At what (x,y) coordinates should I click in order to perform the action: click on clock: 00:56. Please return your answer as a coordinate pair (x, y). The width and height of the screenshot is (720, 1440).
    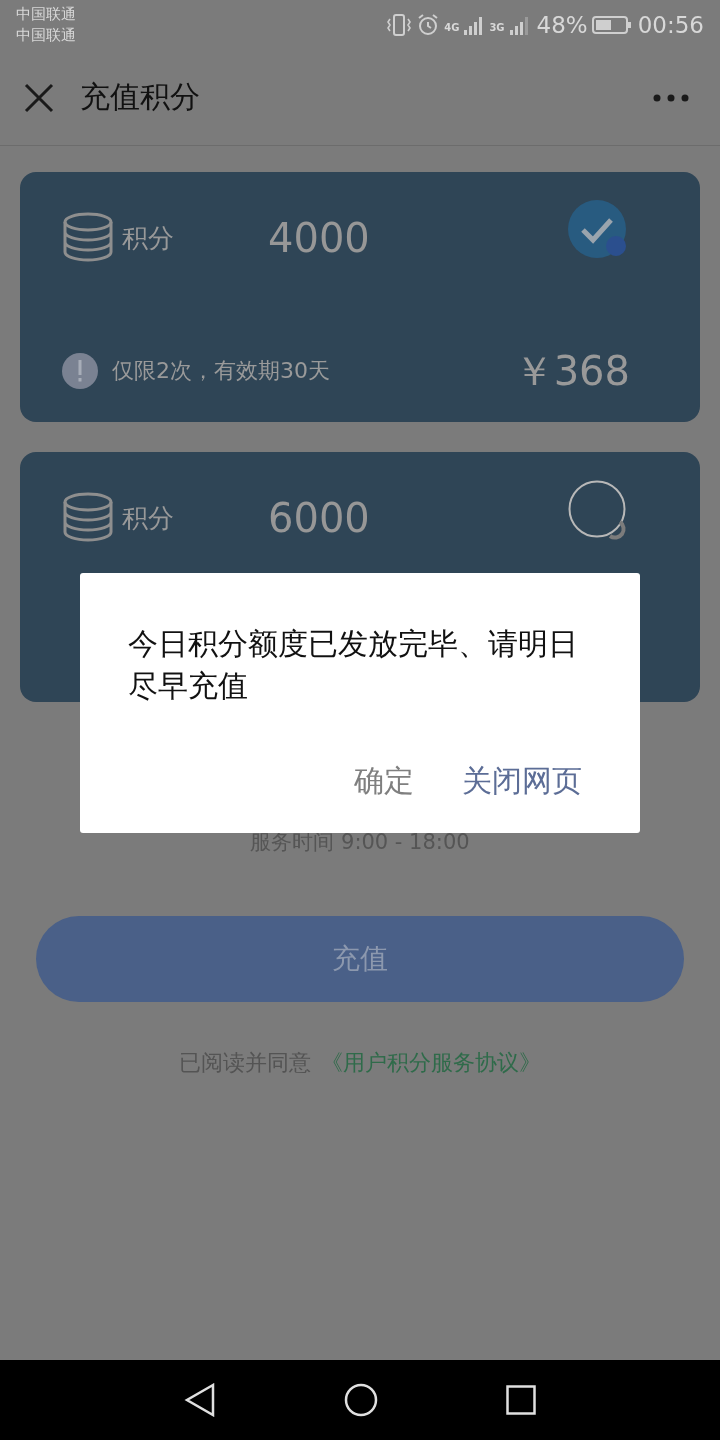
    Looking at the image, I should click on (670, 25).